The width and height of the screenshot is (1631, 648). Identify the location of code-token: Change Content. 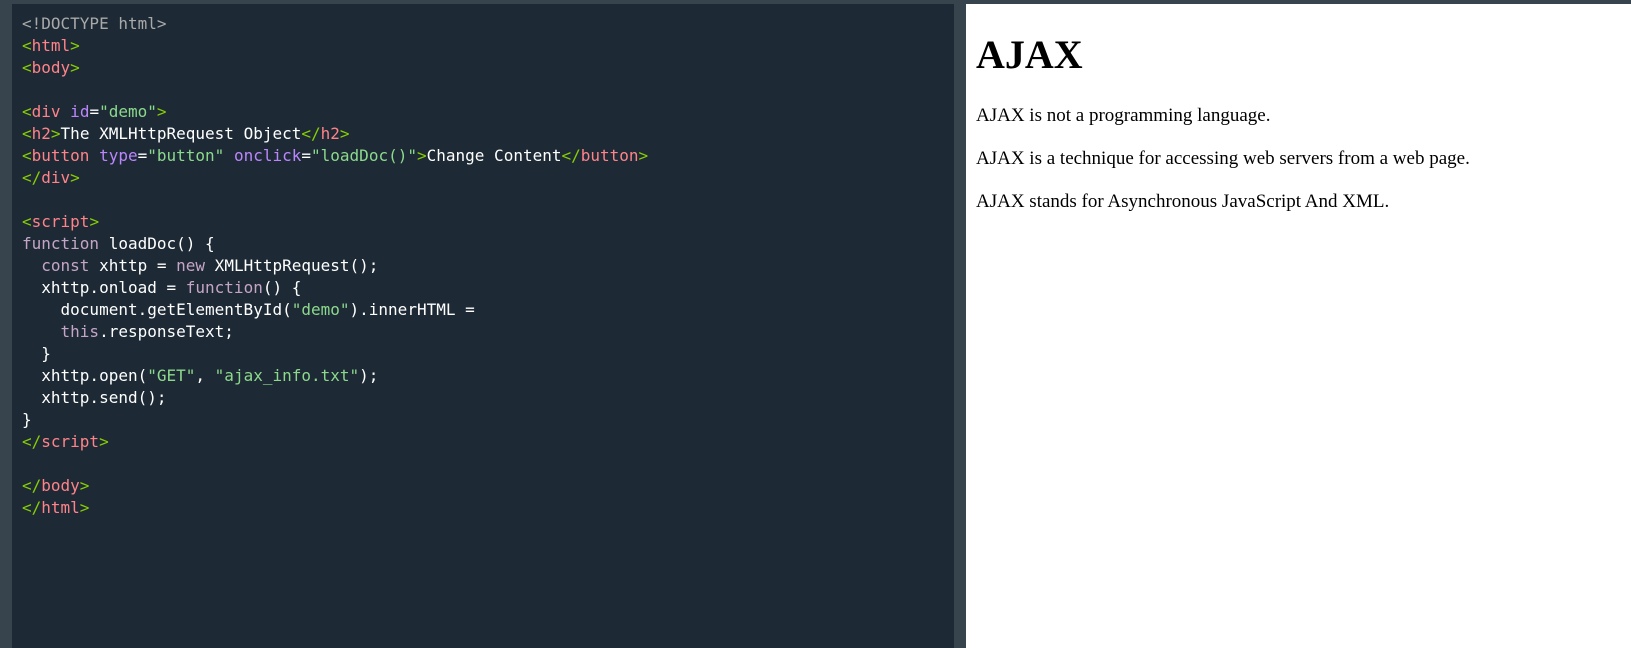
(494, 155).